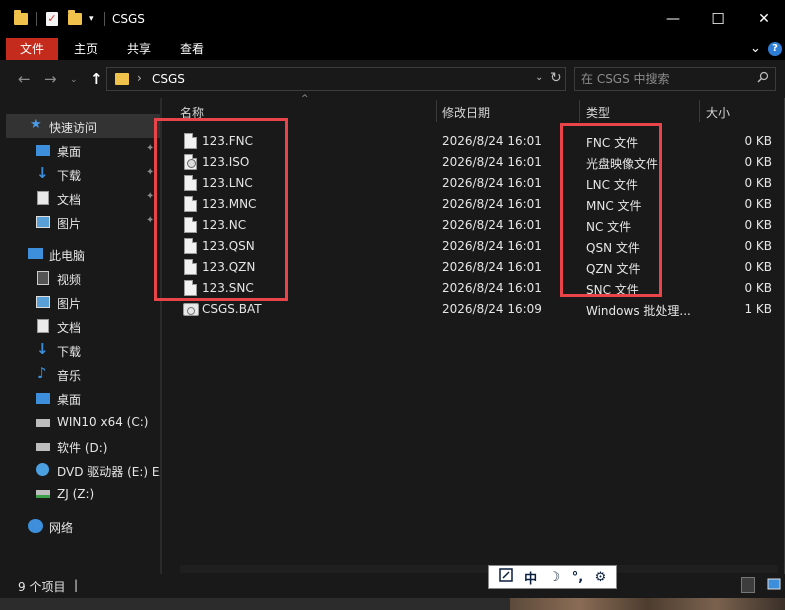  Describe the element at coordinates (305, 99) in the screenshot. I see `sort-ascending-icon: ^` at that location.